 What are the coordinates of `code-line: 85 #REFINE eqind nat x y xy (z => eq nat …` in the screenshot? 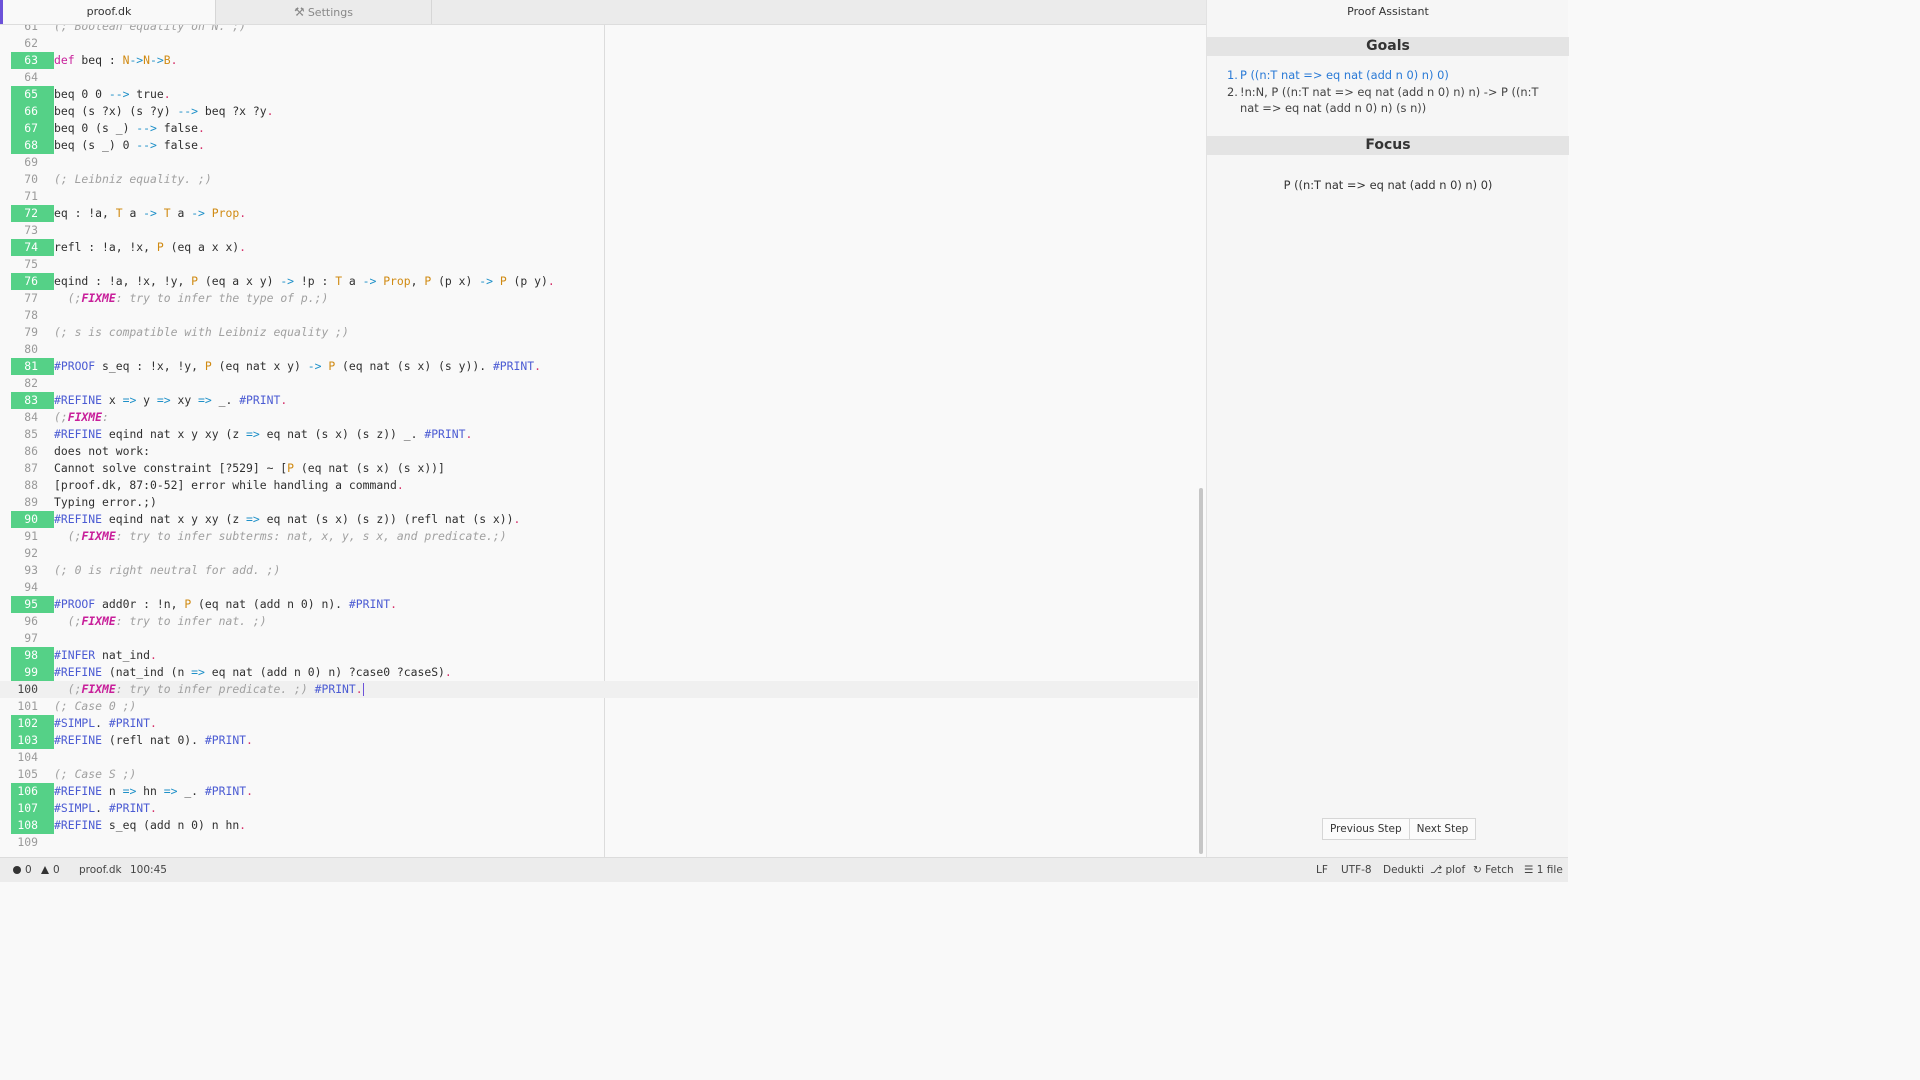 It's located at (599, 434).